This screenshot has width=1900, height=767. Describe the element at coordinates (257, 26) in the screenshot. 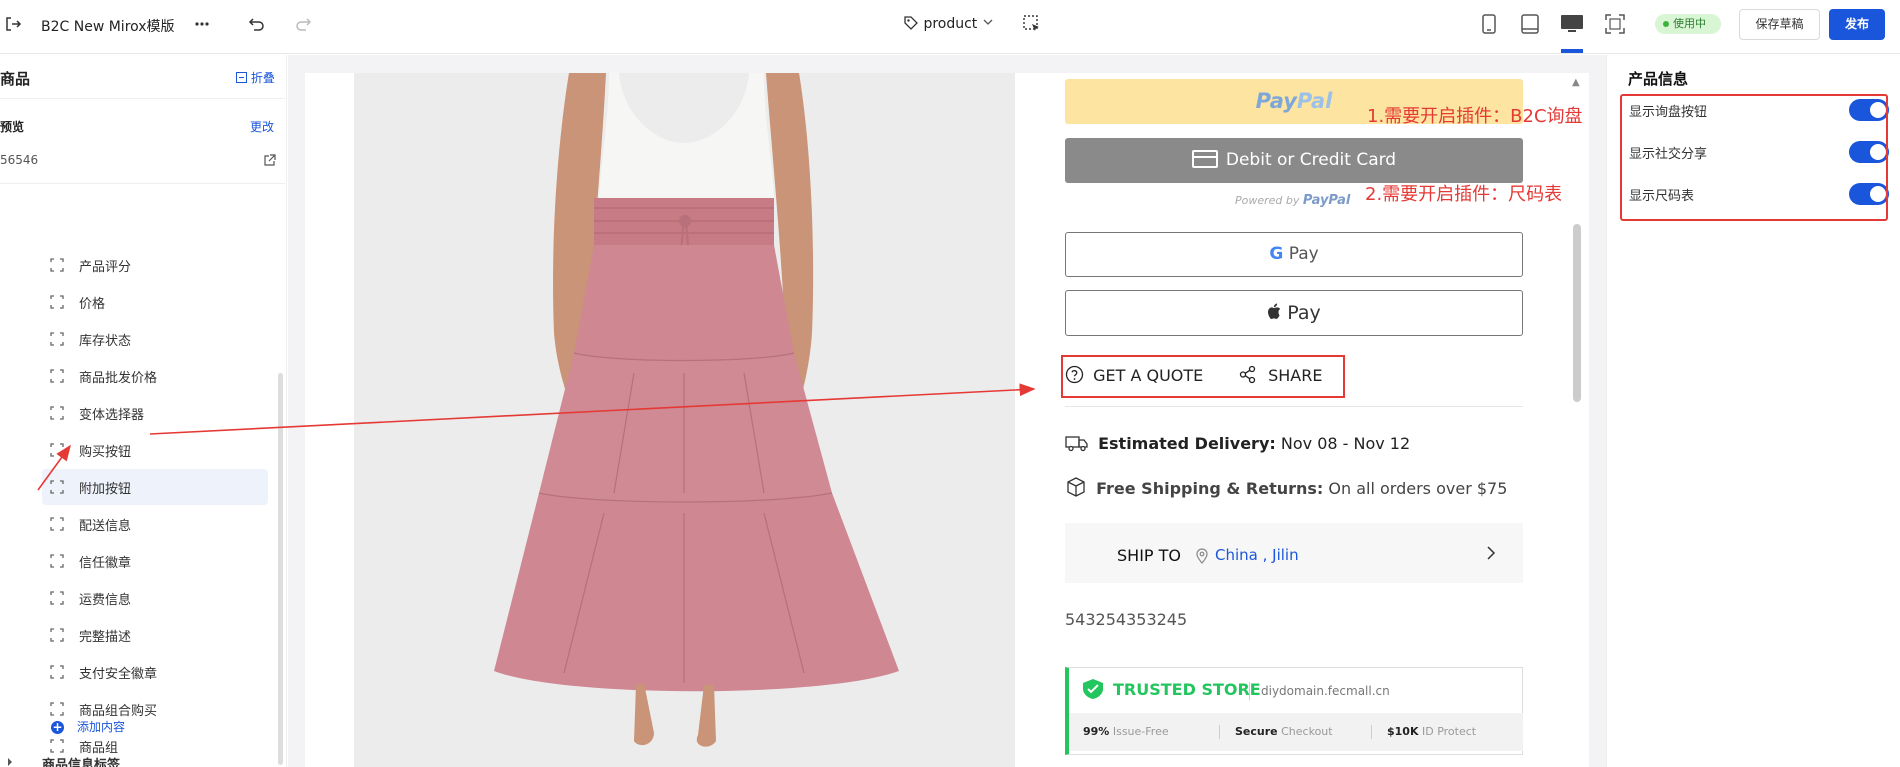

I see `undo-icon` at that location.